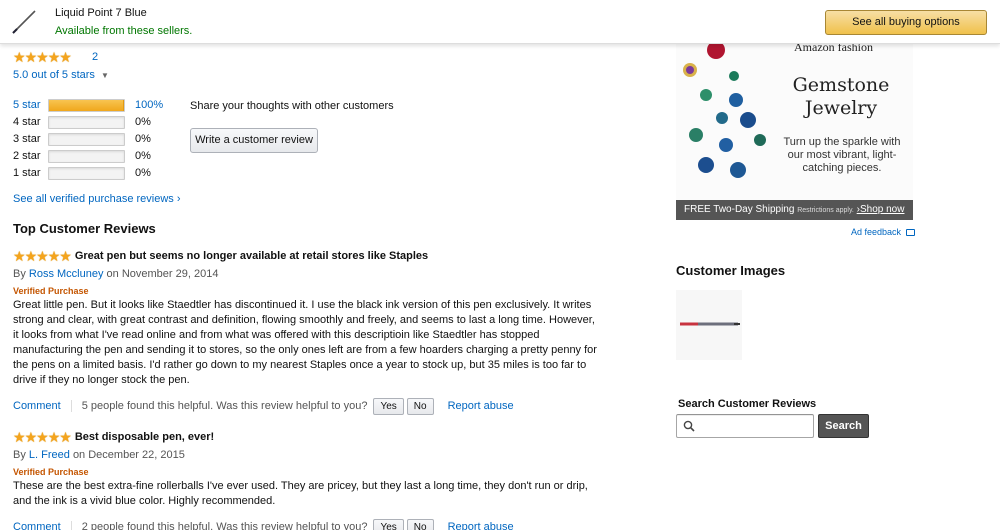 The width and height of the screenshot is (1000, 530). I want to click on rating-out-of-text: 5.0 out of 5 stars, so click(54, 75).